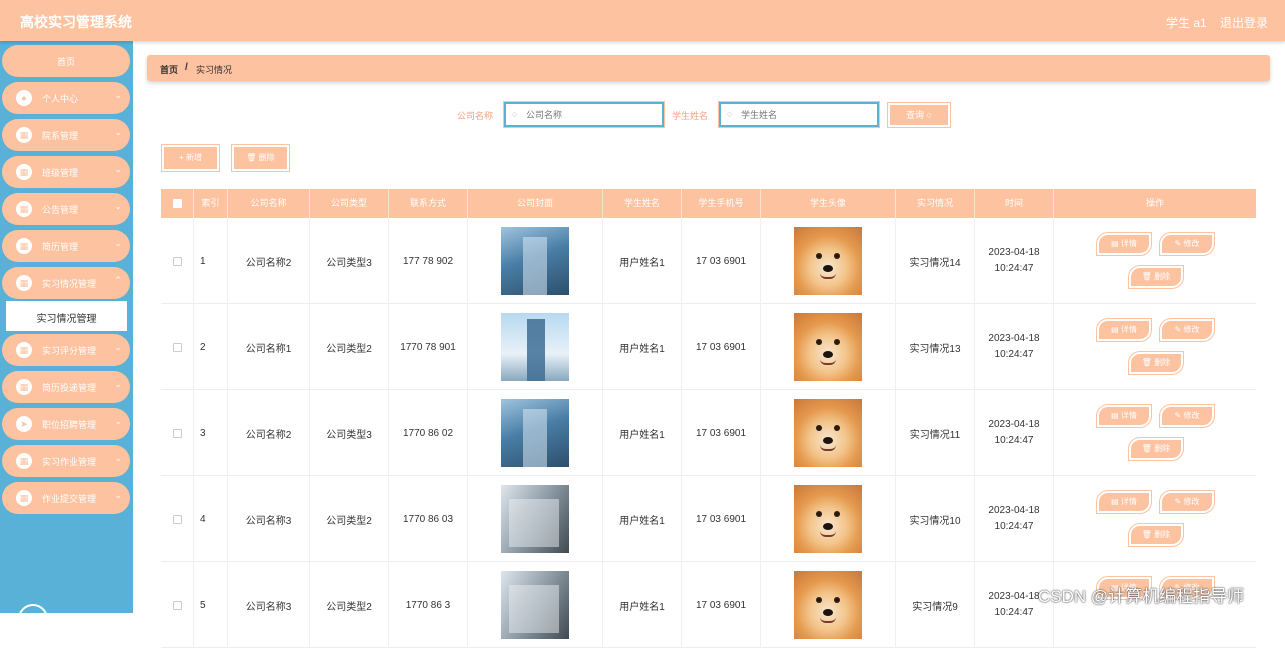  What do you see at coordinates (66, 98) in the screenshot?
I see `sidebar-item-personal-center: ● 个人中心 ⌄` at bounding box center [66, 98].